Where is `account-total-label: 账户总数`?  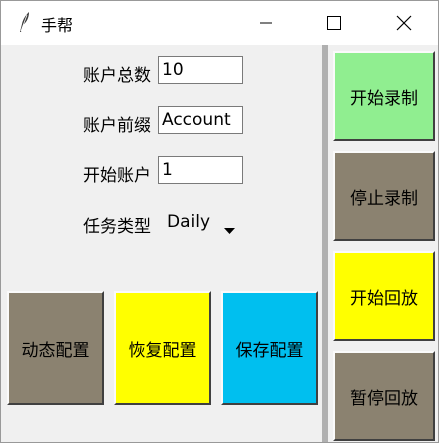
account-total-label: 账户总数 is located at coordinates (117, 76).